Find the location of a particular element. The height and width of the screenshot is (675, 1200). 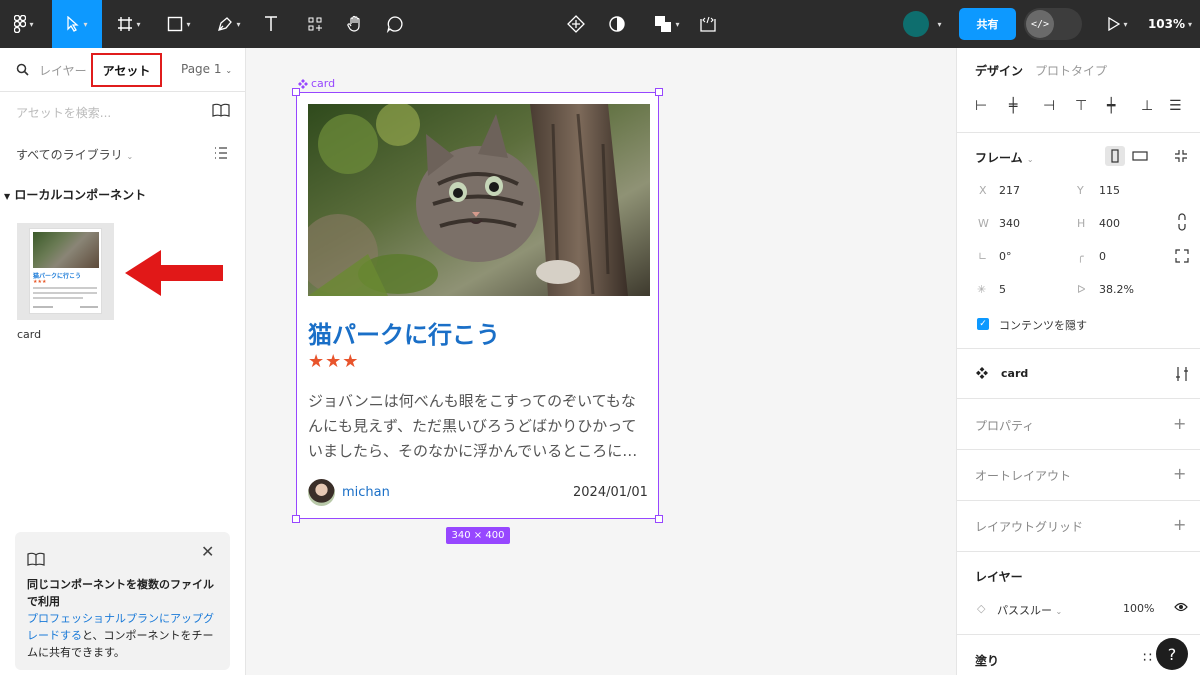

book-icon is located at coordinates (221, 110).